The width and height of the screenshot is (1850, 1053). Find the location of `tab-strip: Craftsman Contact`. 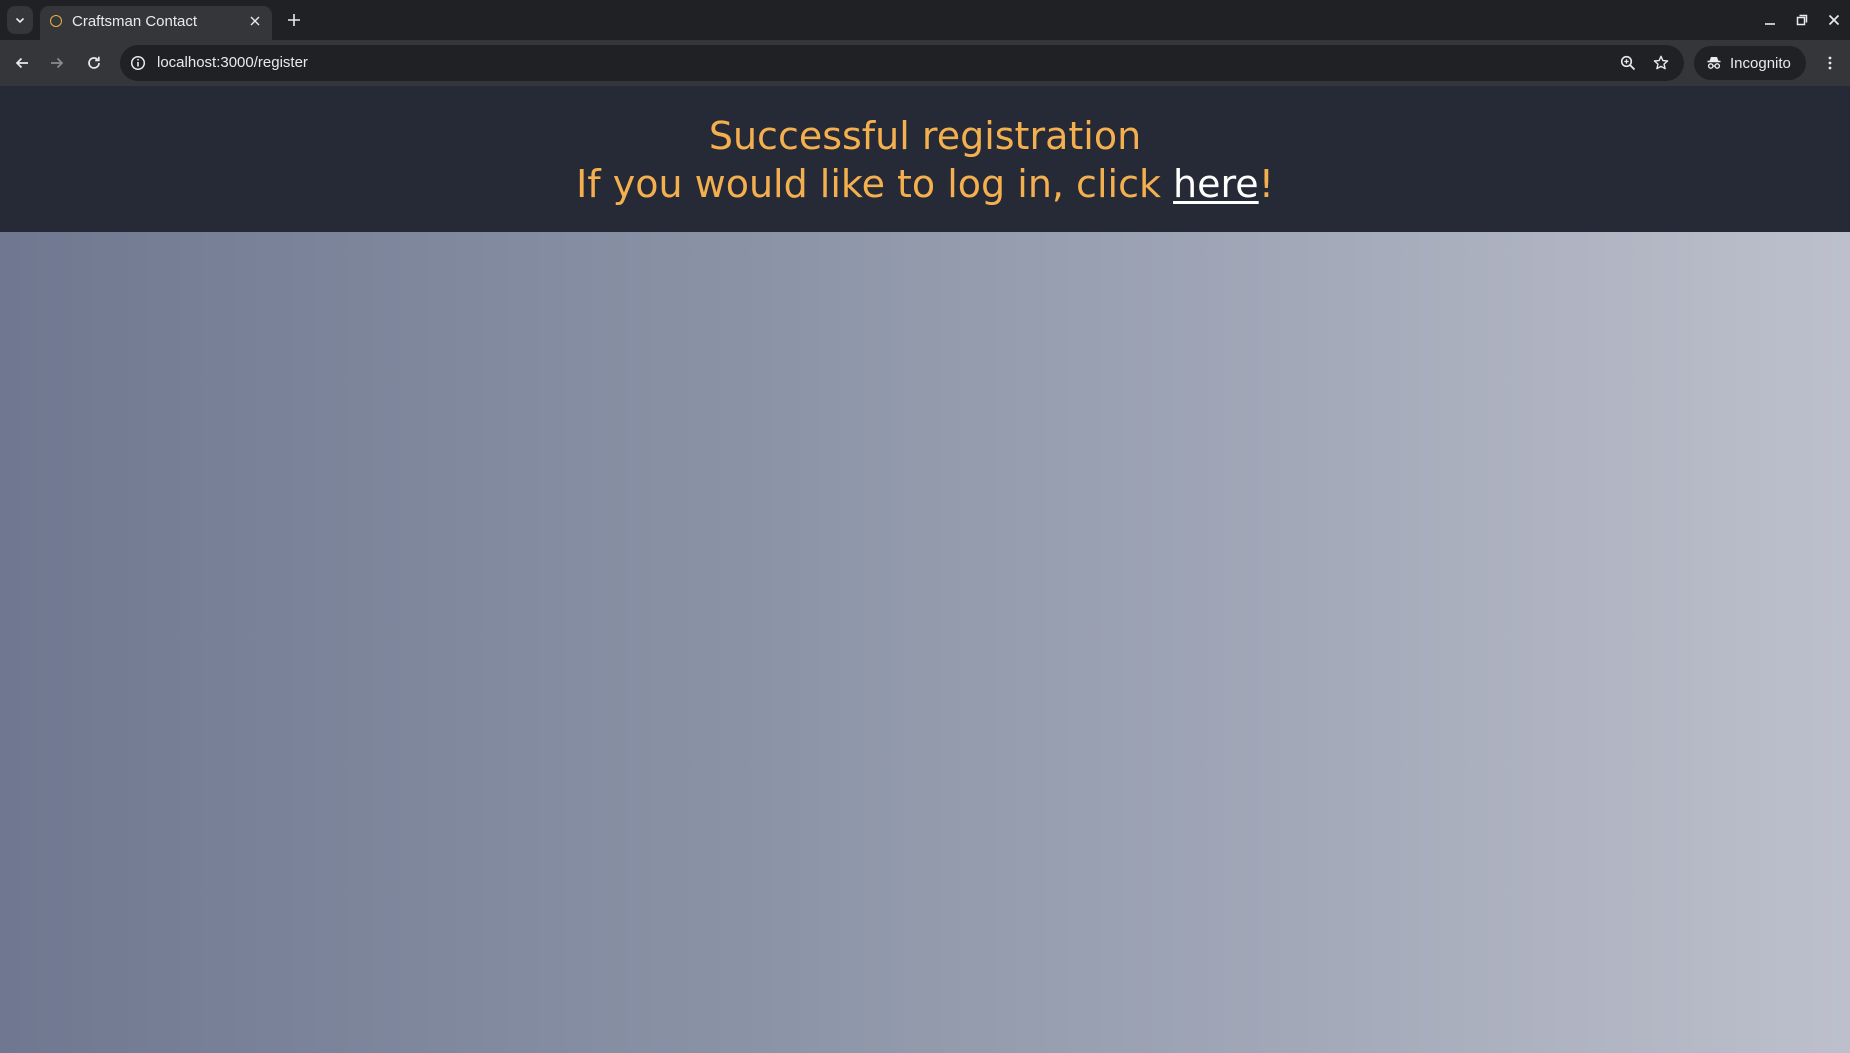

tab-strip: Craftsman Contact is located at coordinates (925, 20).